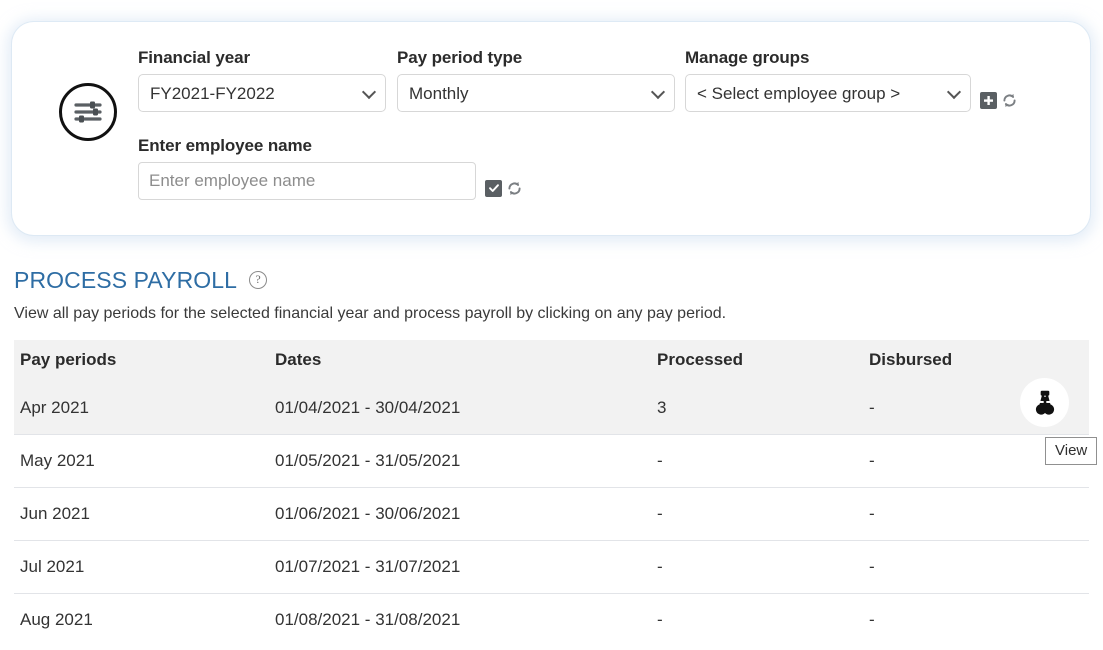 The image size is (1103, 650). I want to click on employee-name-input, so click(307, 181).